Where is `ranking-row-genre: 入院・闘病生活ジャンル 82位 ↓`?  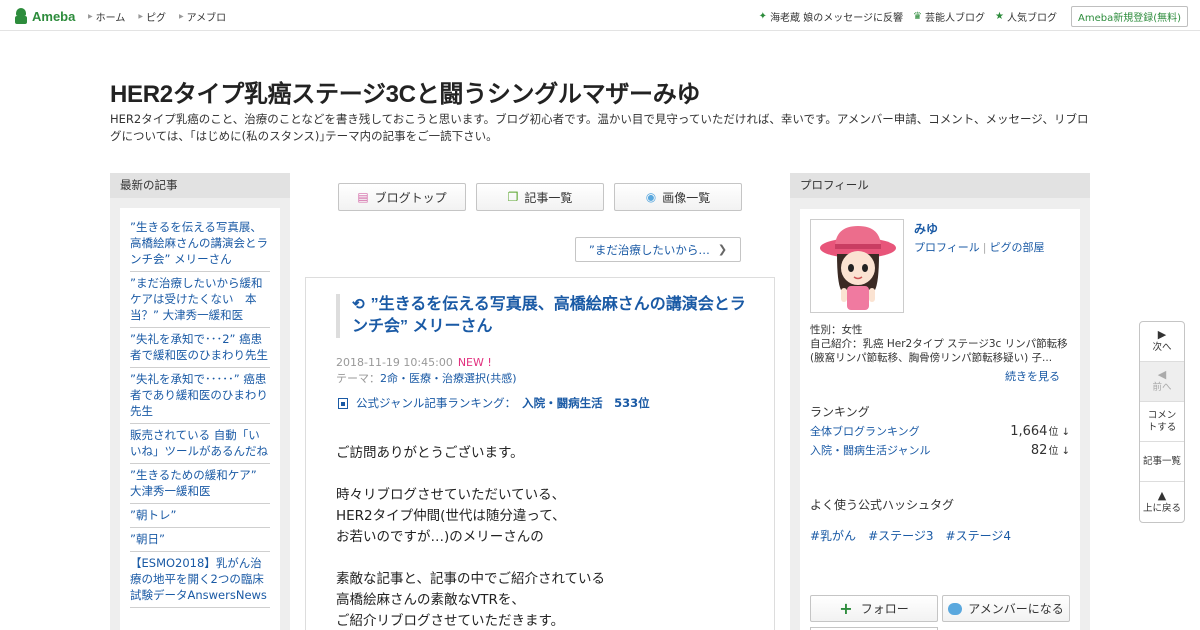 ranking-row-genre: 入院・闘病生活ジャンル 82位 ↓ is located at coordinates (940, 450).